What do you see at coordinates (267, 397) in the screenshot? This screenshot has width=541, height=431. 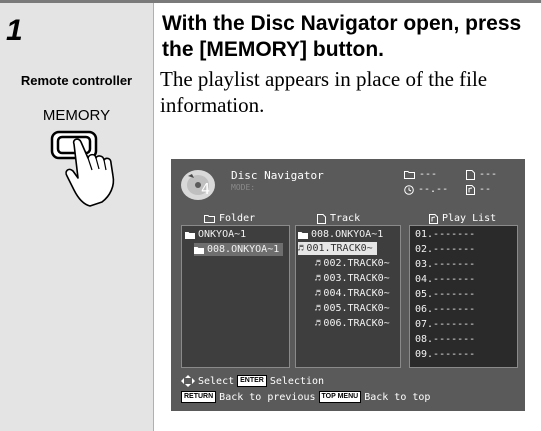 I see `back-previous-label: Back to previous` at bounding box center [267, 397].